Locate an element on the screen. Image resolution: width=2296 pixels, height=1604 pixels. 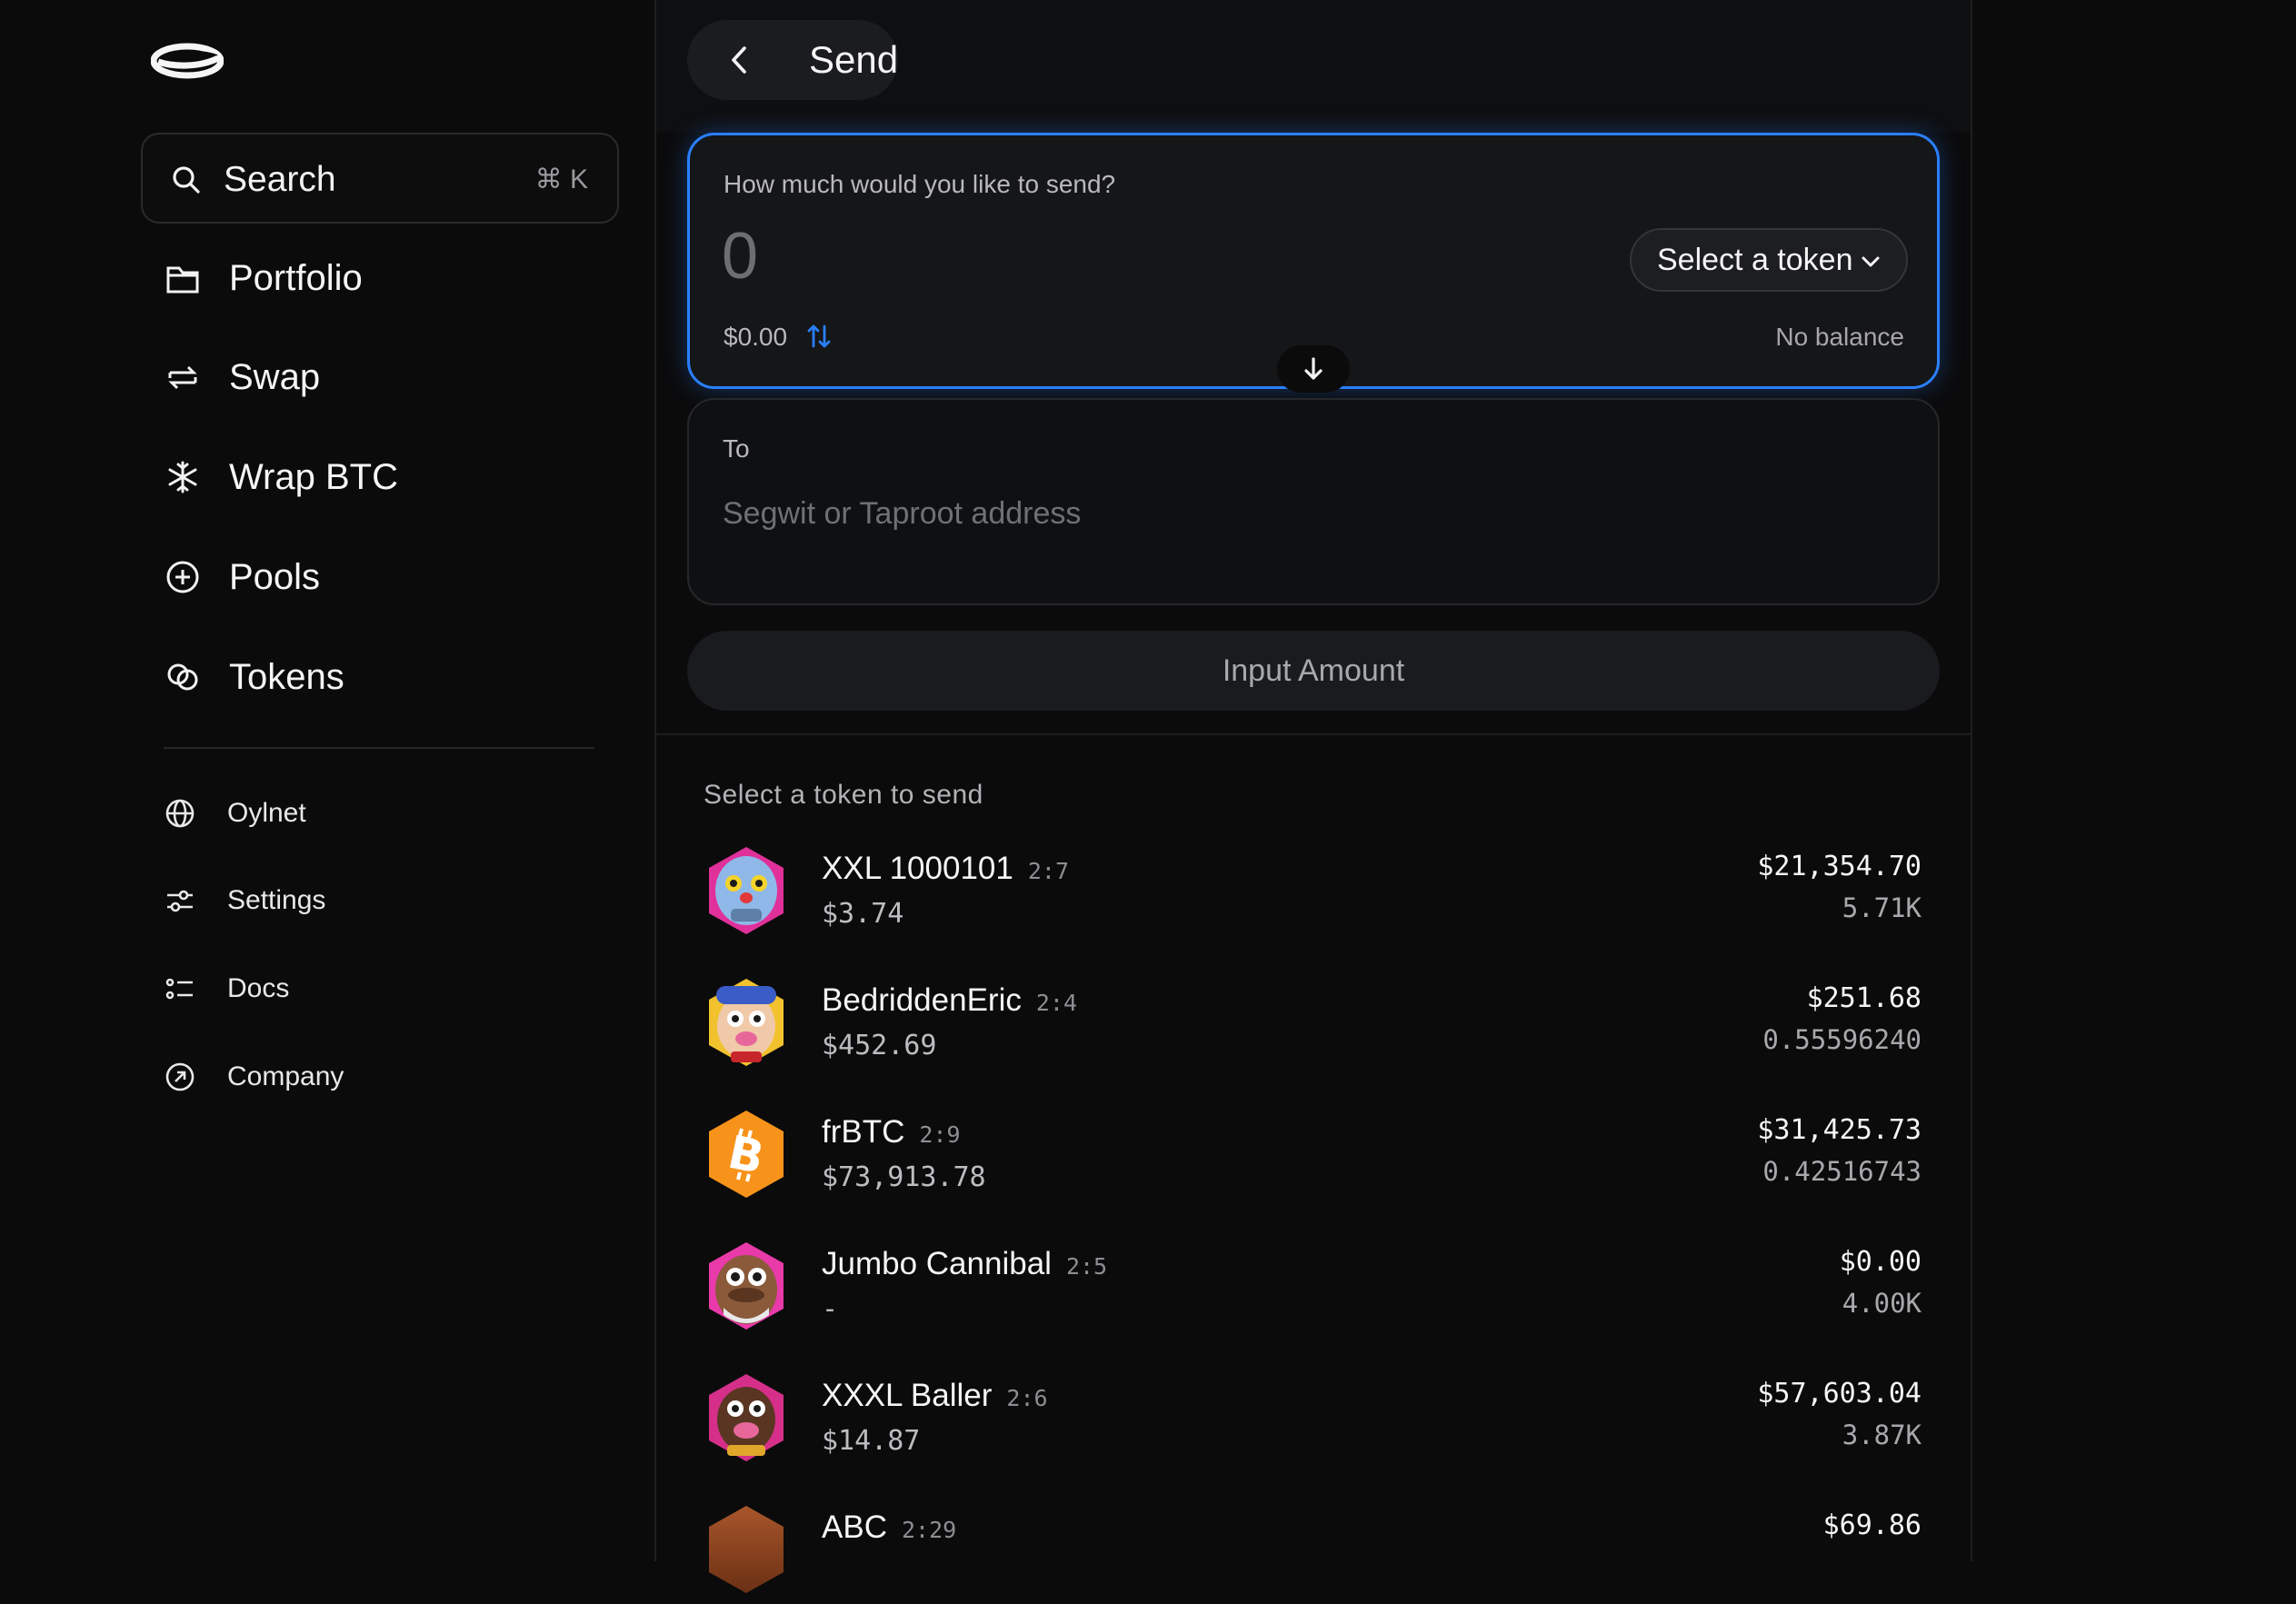
nav-item-pools: Pools is located at coordinates (242, 577).